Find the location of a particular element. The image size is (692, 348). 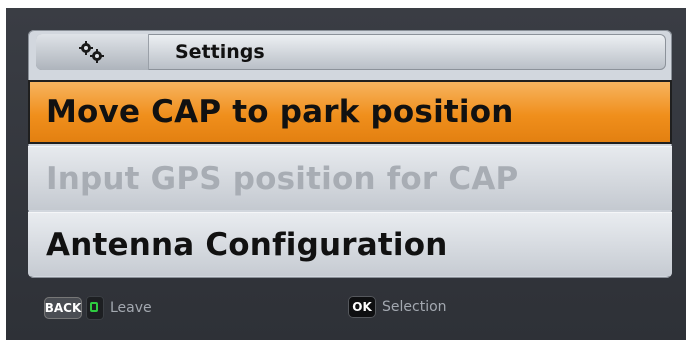

footer-hints: BACK Leave OK Selection is located at coordinates (346, 311).